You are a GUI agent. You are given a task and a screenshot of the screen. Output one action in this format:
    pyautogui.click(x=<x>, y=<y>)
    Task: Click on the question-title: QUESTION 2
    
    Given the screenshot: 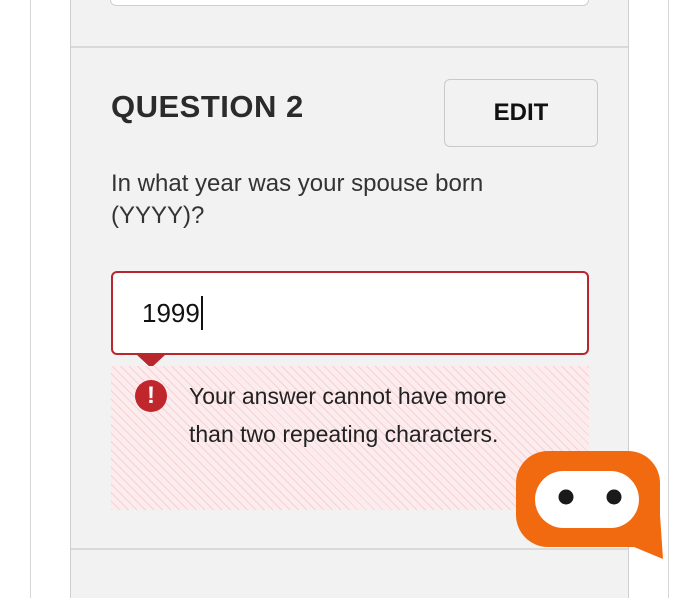 What is the action you would take?
    pyautogui.click(x=207, y=106)
    